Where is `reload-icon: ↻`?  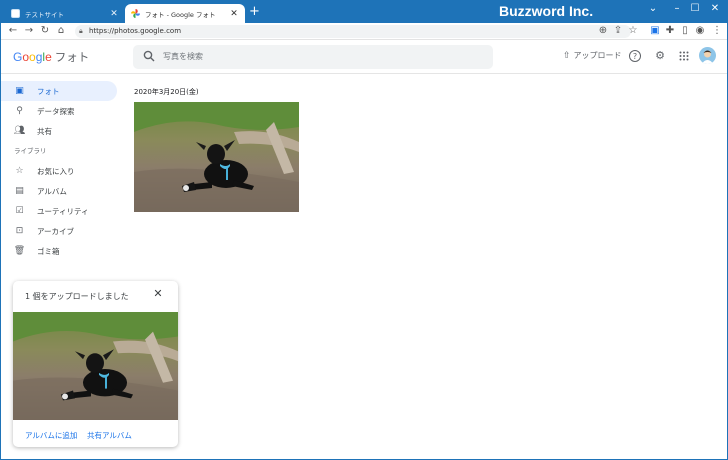 reload-icon: ↻ is located at coordinates (45, 31).